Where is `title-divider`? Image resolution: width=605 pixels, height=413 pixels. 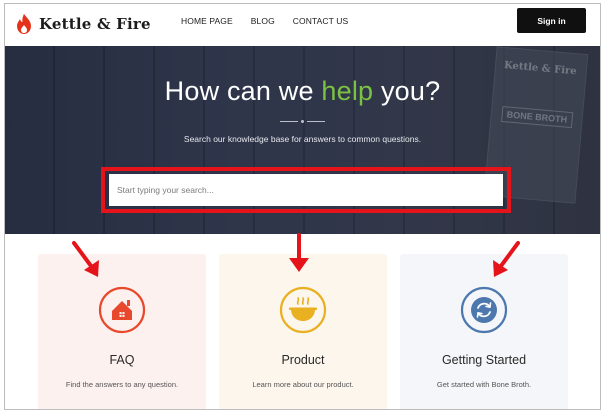
title-divider is located at coordinates (303, 121).